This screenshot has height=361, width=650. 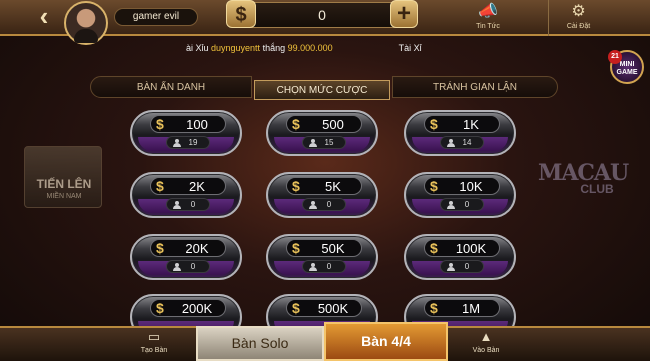 I want to click on bet-pill: $20K, so click(x=188, y=248).